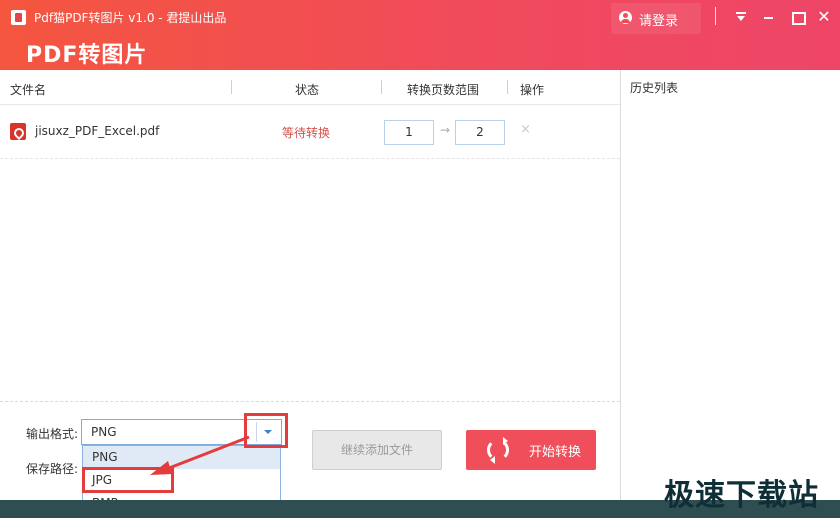 The width and height of the screenshot is (840, 518). I want to click on table-row: jisuxz_PDF_Excel.pdf 等待转换 1 → 2 ×, so click(310, 132).